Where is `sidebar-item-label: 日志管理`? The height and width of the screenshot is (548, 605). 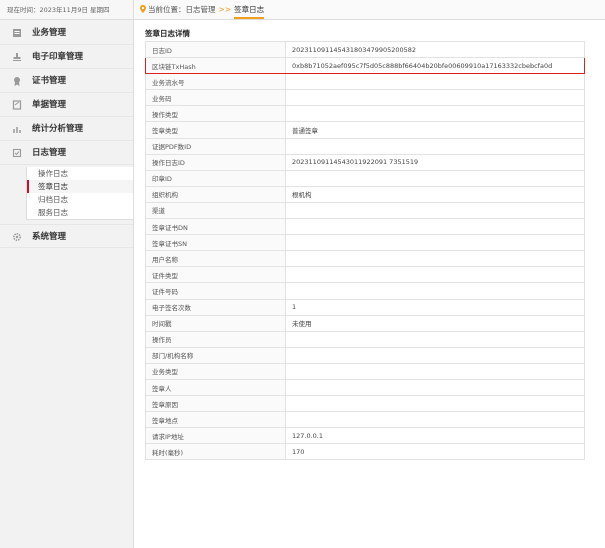 sidebar-item-label: 日志管理 is located at coordinates (49, 153).